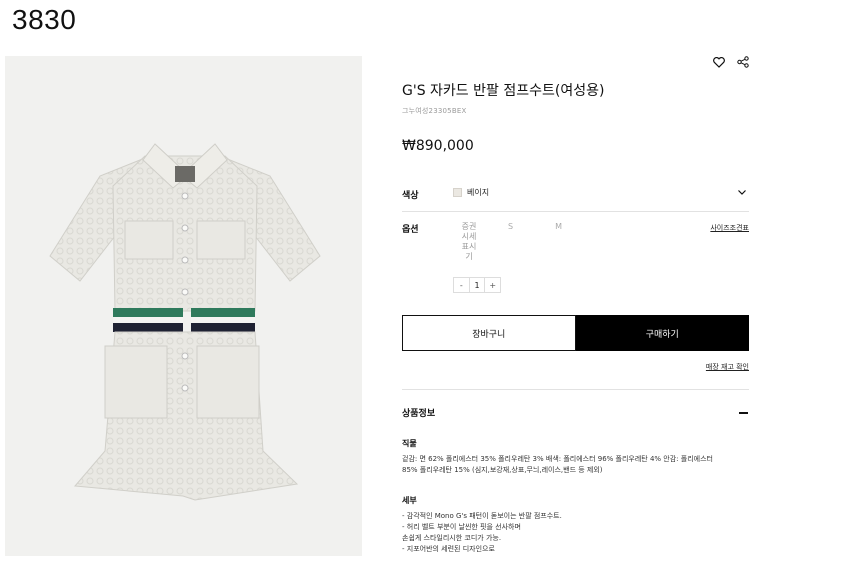 Image resolution: width=860 pixels, height=571 pixels. I want to click on detail-line: - 감각적인 Mono G's 패턴이 돋보이는 반팔 점프수트., so click(482, 516).